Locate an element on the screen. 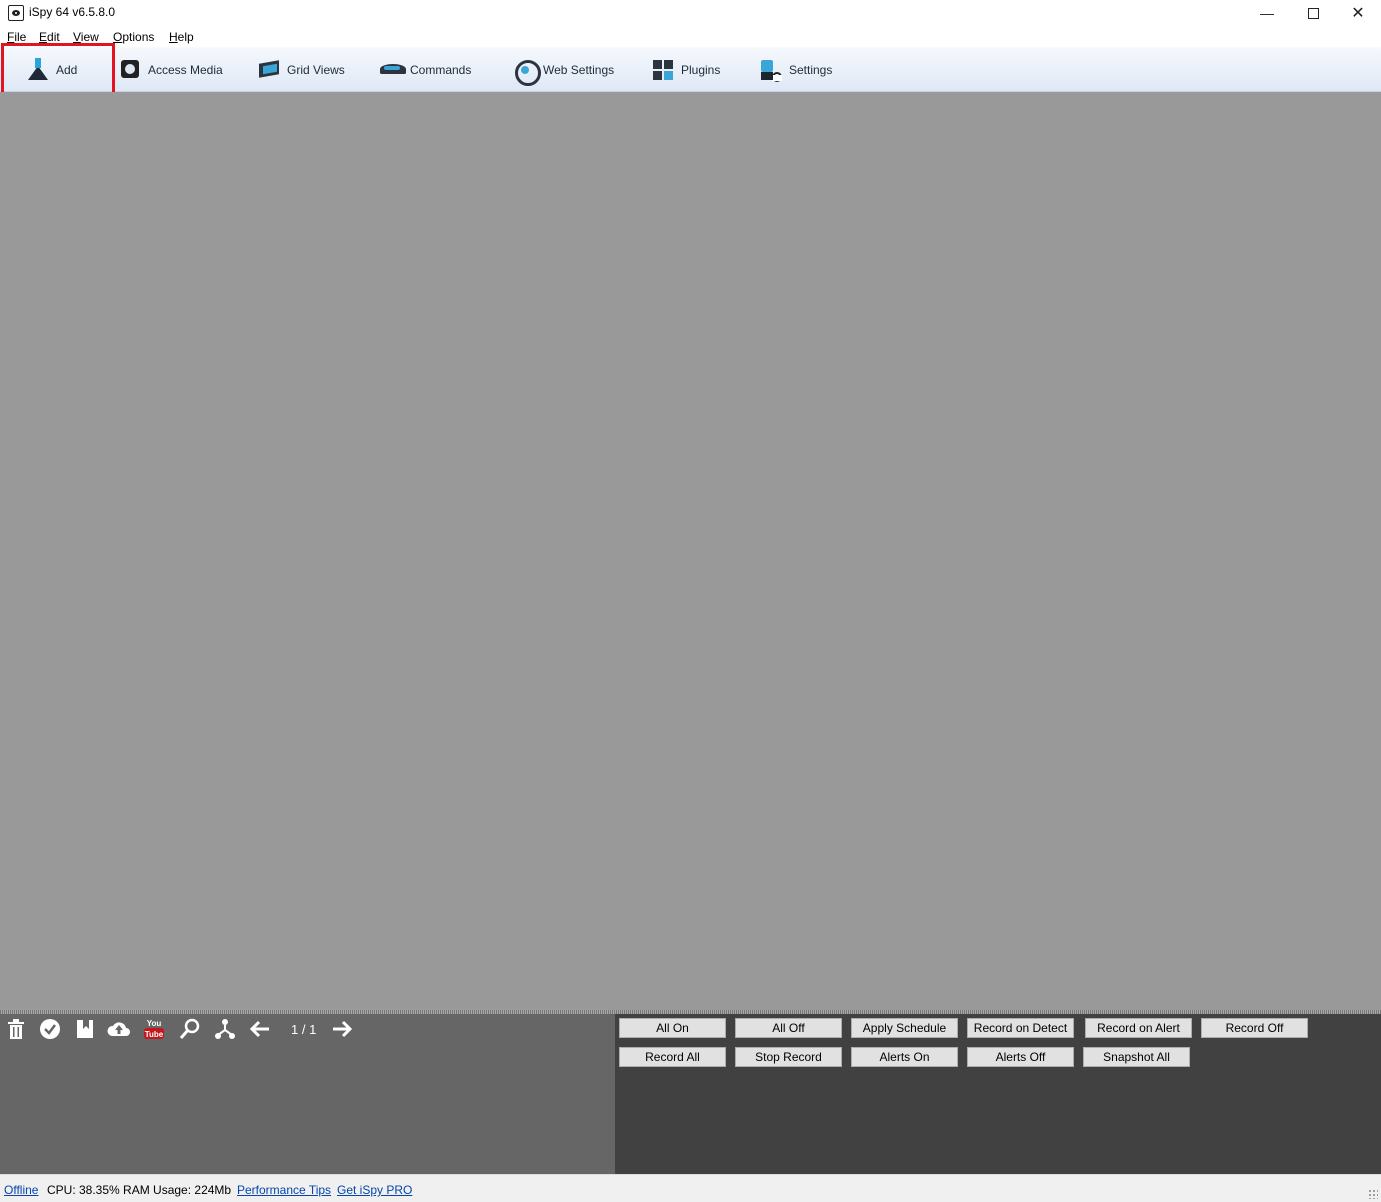  cpu-ram-usage: CPU: 38.35% RAM Usage: 224Mb is located at coordinates (139, 1190).